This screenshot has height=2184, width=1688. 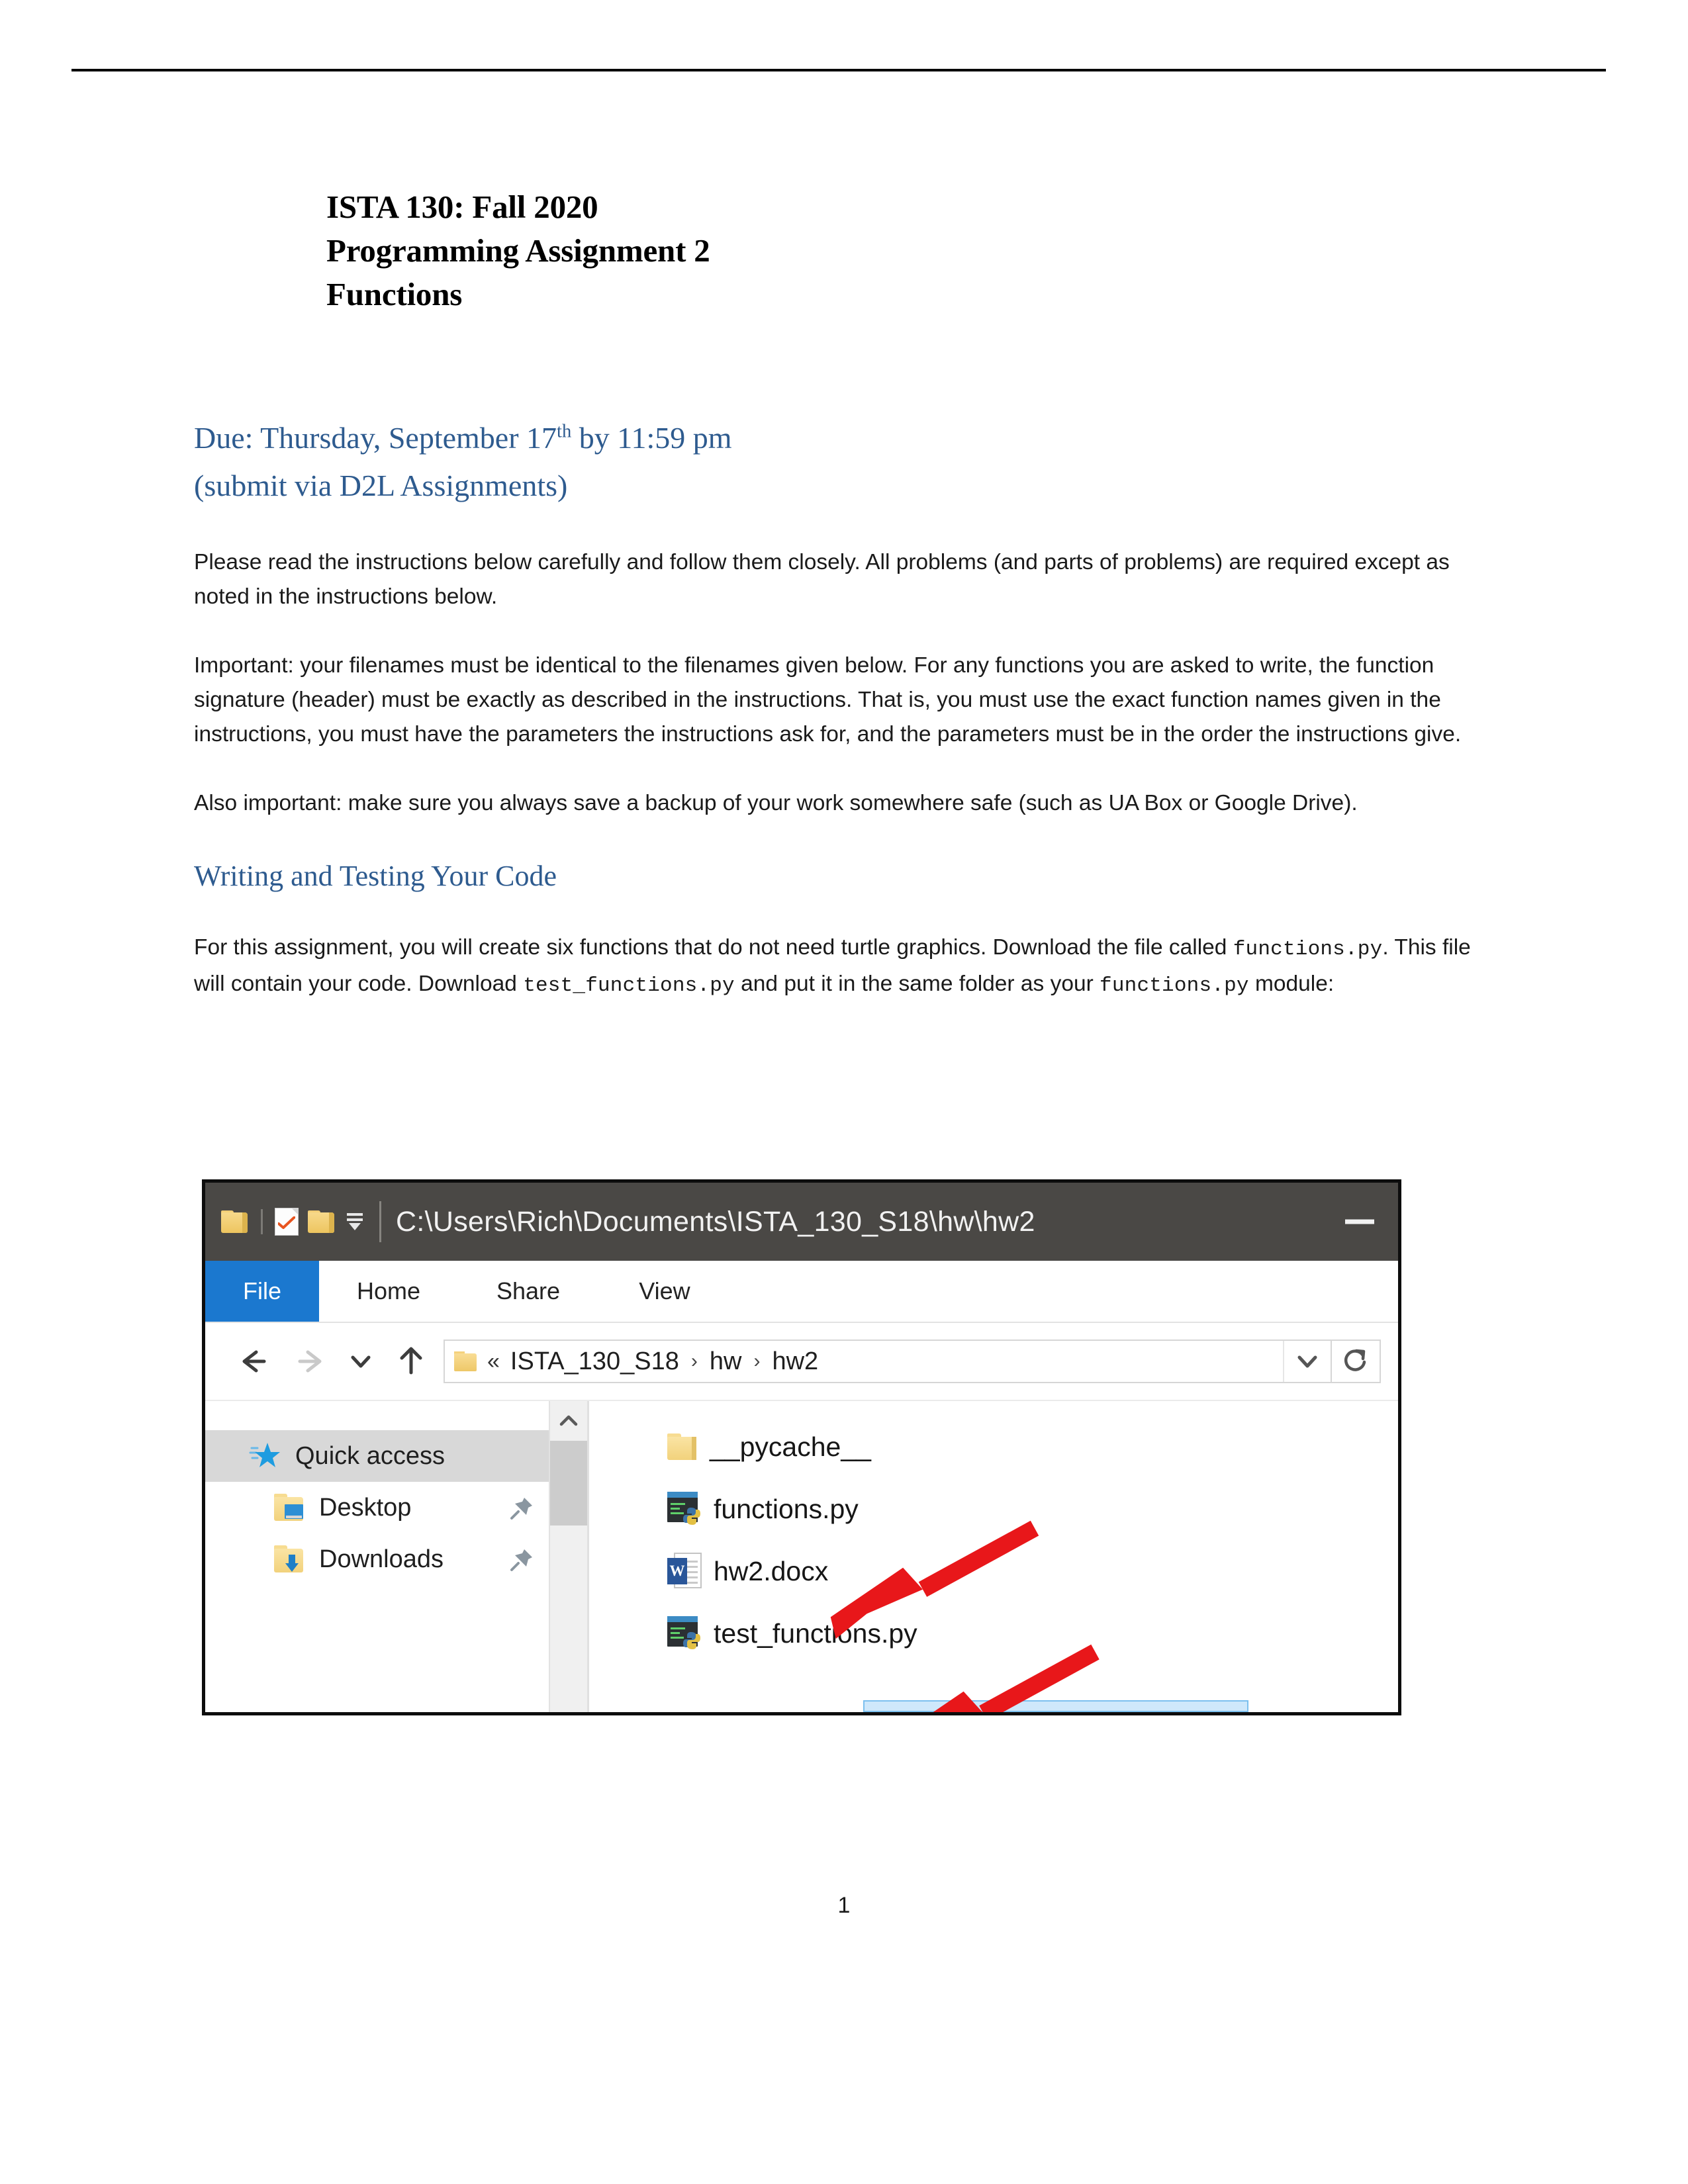 I want to click on file-list-item: W hw2.docx, so click(x=1032, y=1571).